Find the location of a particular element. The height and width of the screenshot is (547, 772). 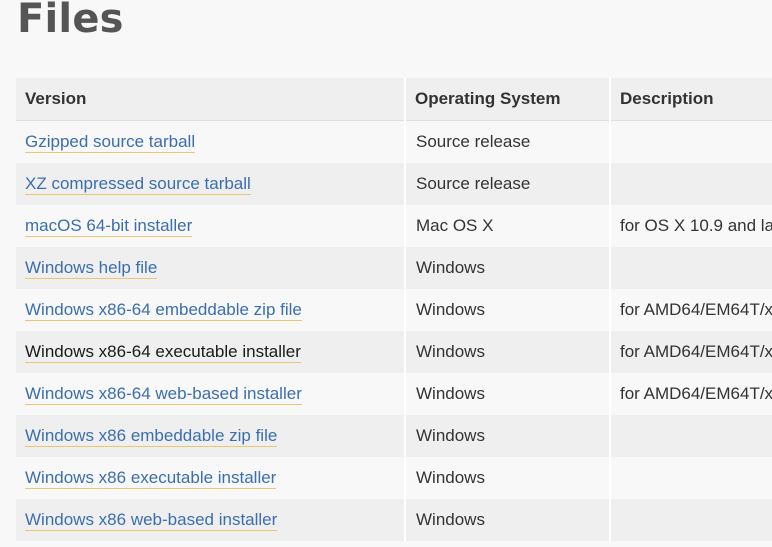

version-cell: Windows x86 executable installer is located at coordinates (211, 478).